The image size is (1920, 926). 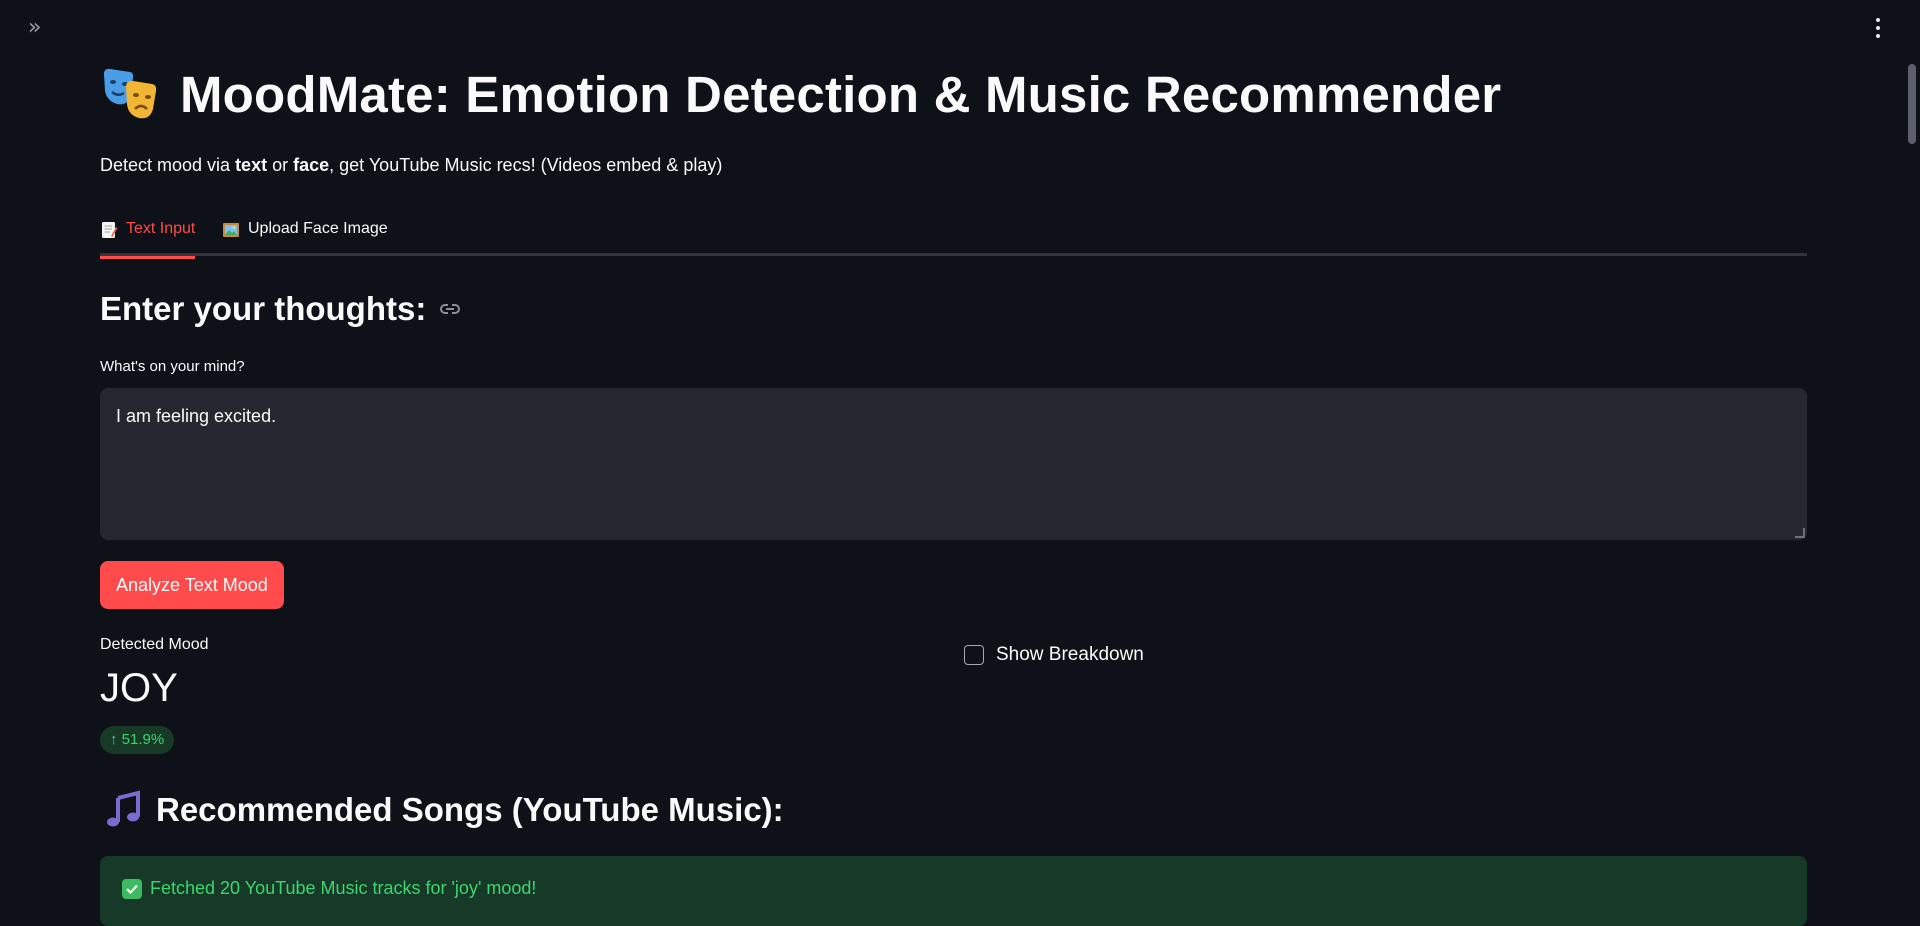 I want to click on tab-upload-face-image: Upload Face Image, so click(x=305, y=237).